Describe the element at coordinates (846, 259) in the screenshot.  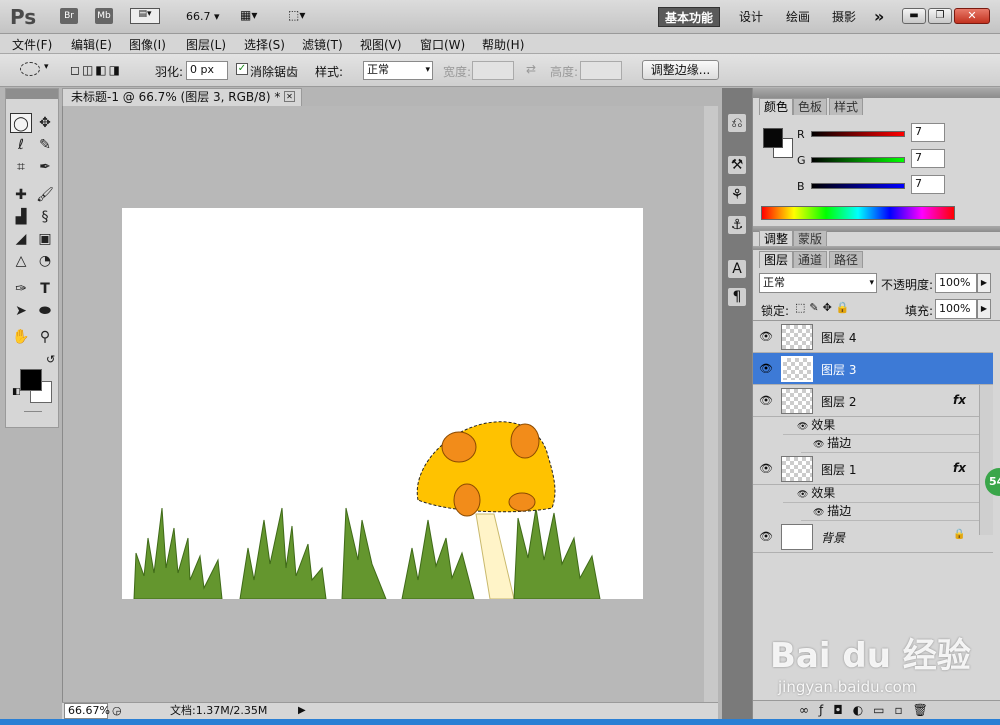
I see `tab-paths: 路径` at that location.